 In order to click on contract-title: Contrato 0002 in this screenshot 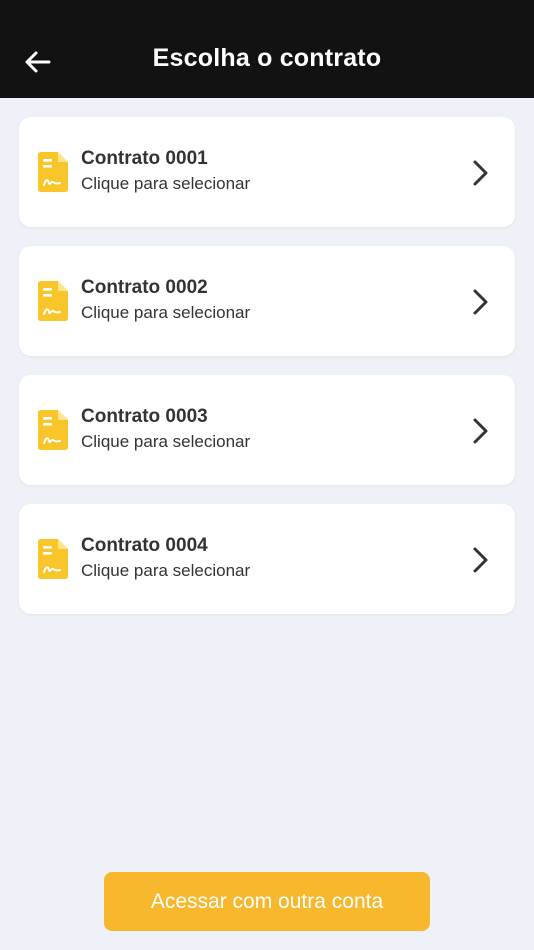, I will do `click(144, 287)`.